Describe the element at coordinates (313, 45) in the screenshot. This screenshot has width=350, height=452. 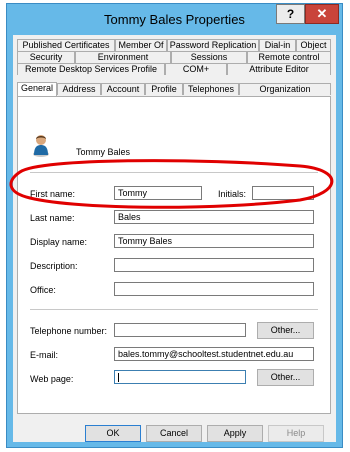
I see `tab-object: Object` at that location.